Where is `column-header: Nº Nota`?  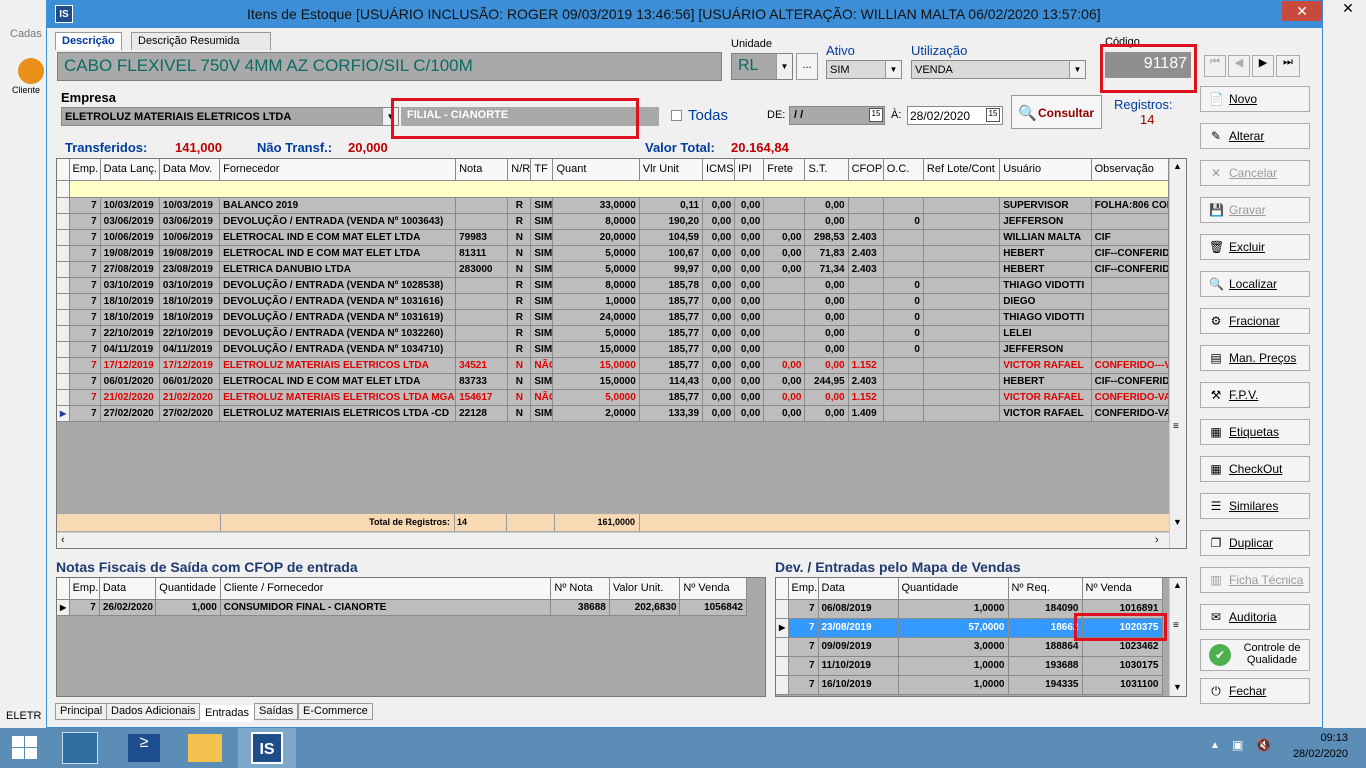
column-header: Nº Nota is located at coordinates (580, 589).